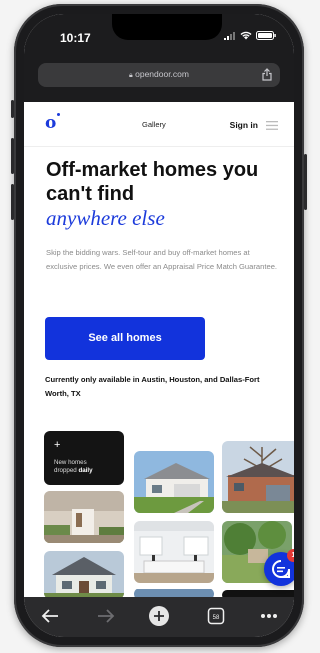 The image size is (320, 653). I want to click on home-photo-garage, so click(174, 482).